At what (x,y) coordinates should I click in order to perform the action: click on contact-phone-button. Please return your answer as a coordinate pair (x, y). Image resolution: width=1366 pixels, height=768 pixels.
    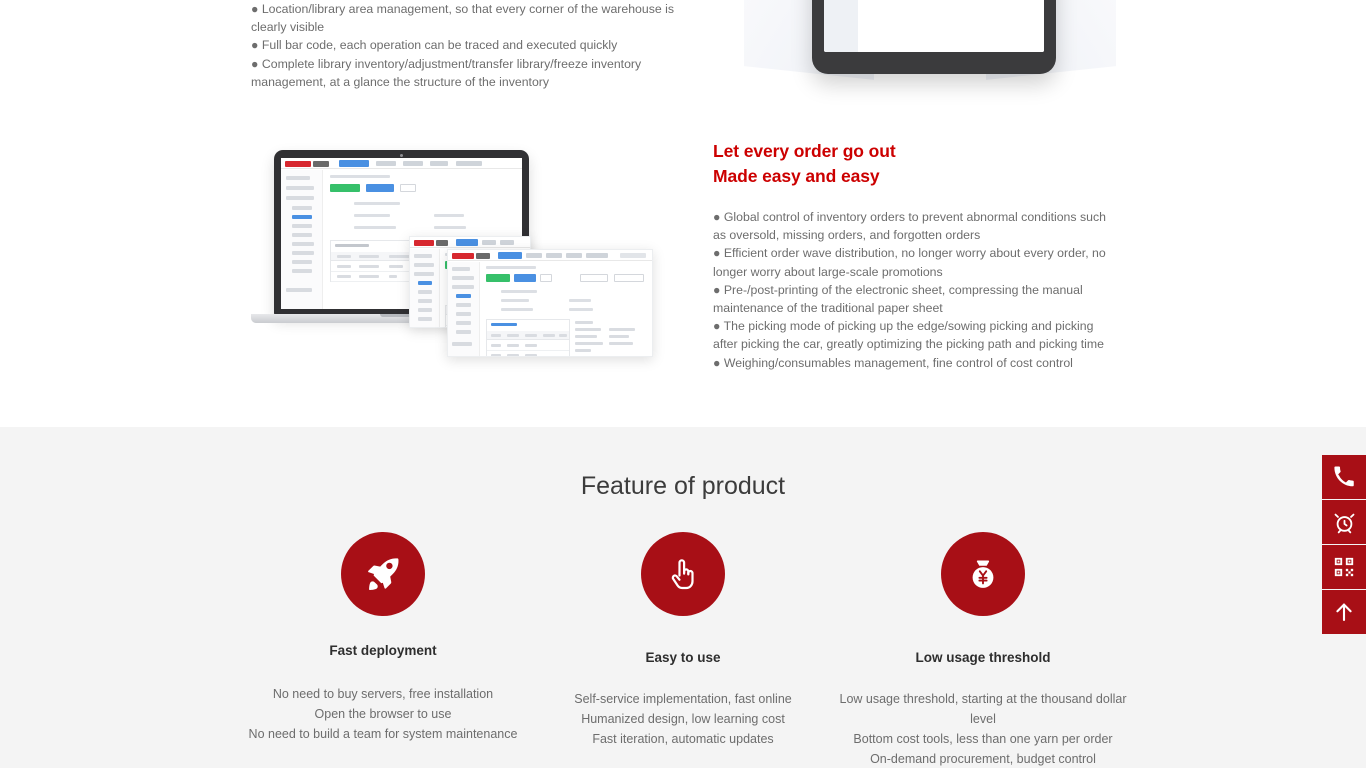
    Looking at the image, I should click on (1344, 477).